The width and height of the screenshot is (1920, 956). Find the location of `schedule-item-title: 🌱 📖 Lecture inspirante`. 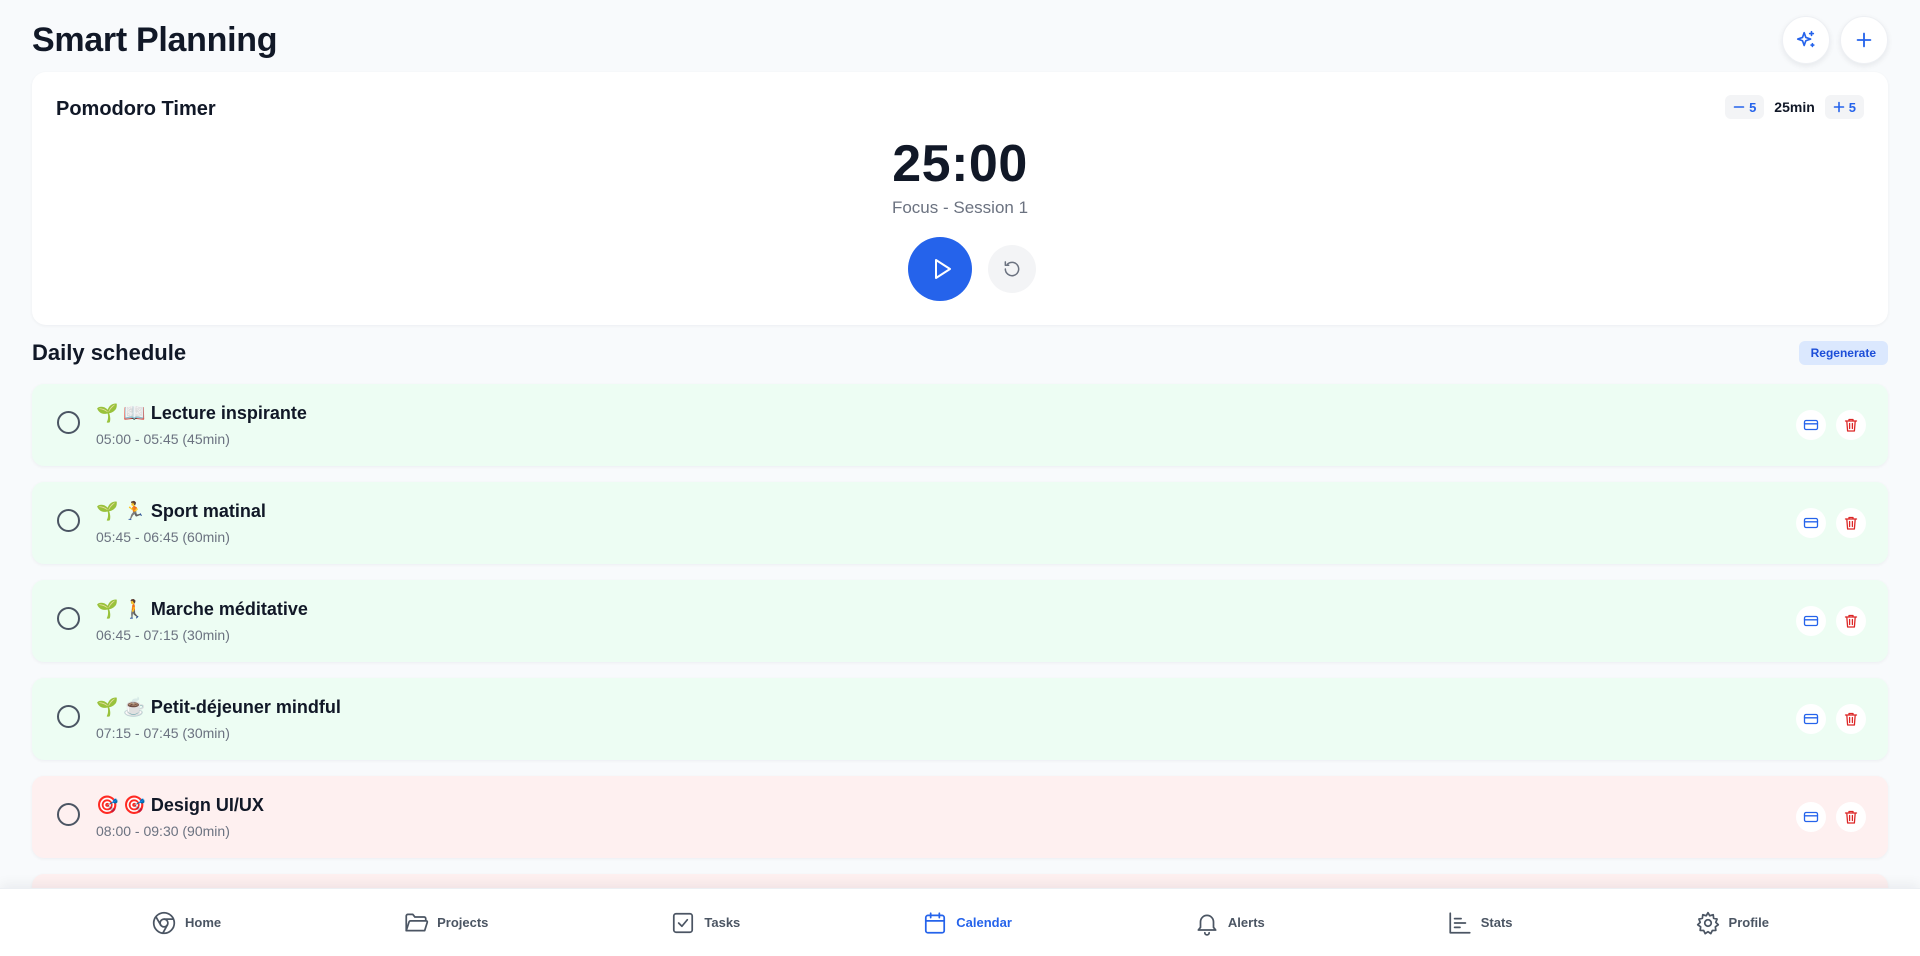

schedule-item-title: 🌱 📖 Lecture inspirante is located at coordinates (201, 413).